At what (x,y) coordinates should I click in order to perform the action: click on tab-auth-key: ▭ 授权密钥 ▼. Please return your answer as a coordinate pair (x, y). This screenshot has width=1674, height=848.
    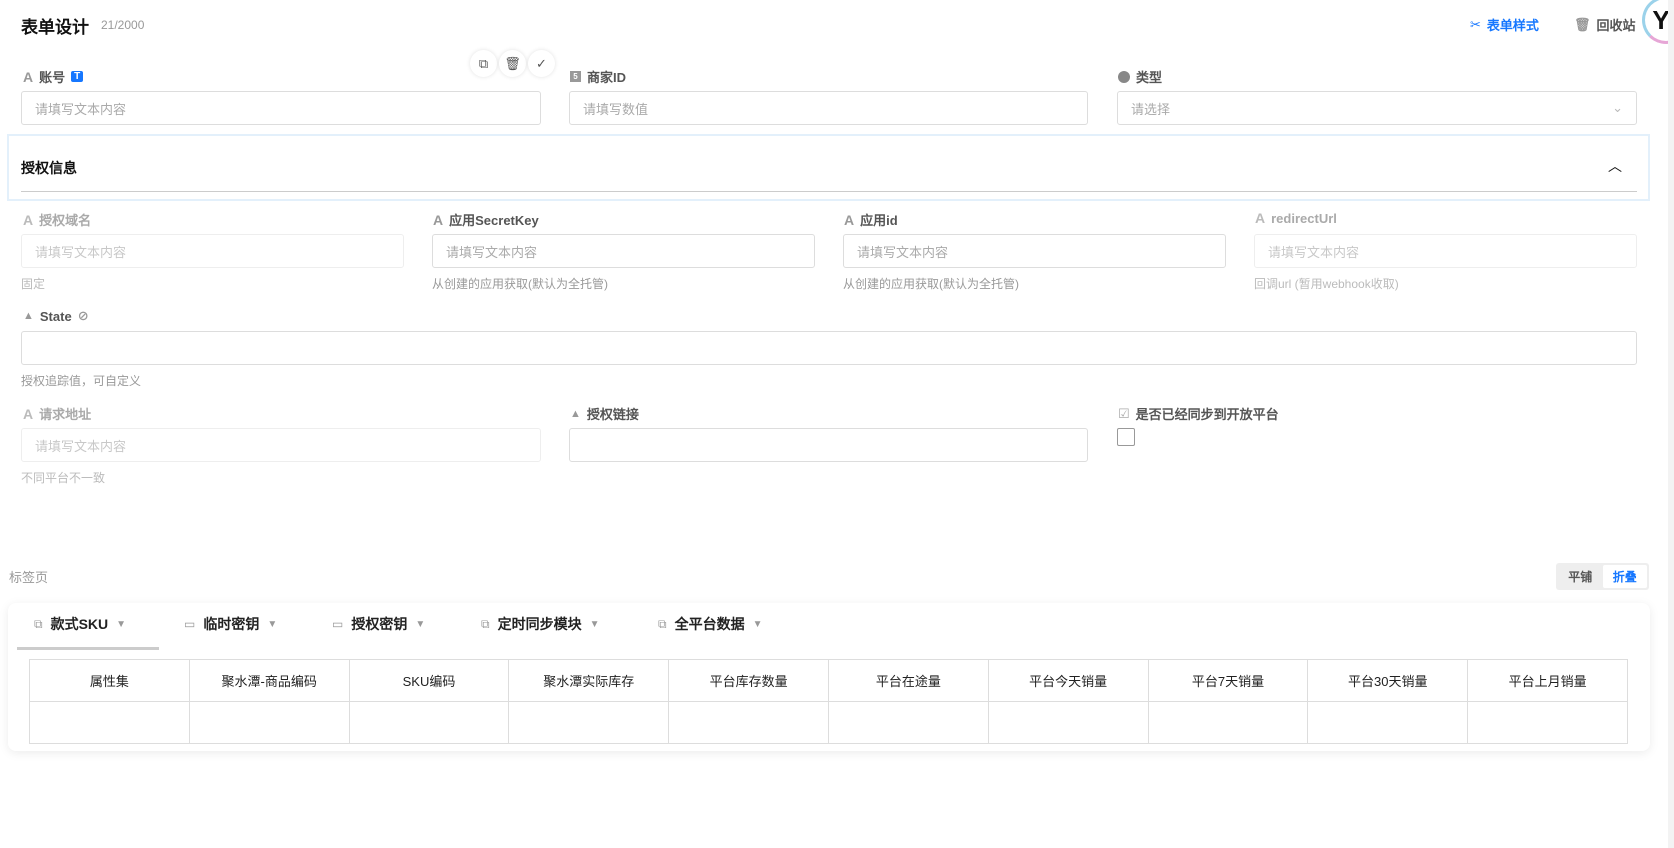
    Looking at the image, I should click on (378, 624).